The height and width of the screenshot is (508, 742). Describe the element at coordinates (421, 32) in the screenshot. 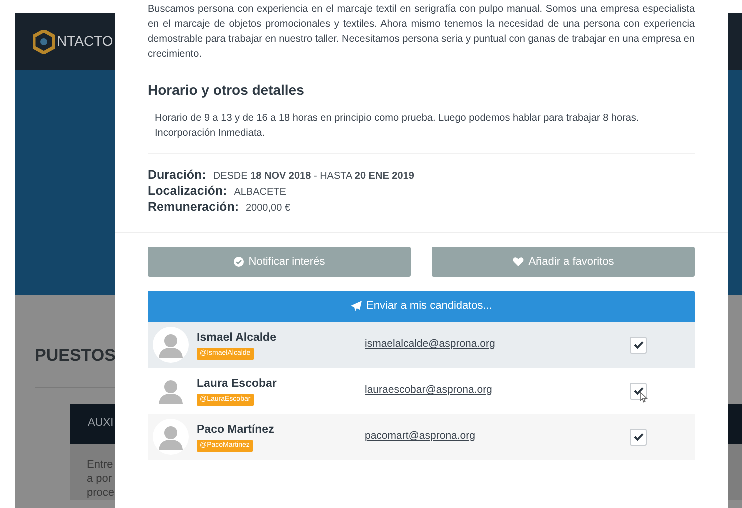

I see `job-description: Buscamos persona con experiencia en el marcaje textil en serigrafía con pulpo manual. Somos una empresa especialista en el marcaje de objetos promocionales y textiles. Ahora mismo tenemos la necesidad de una persona con experiencia demostrable para trabajar en nuestro taller. Necesitamos persona seria y puntual con ganas de trabajar en una empresa en crecimiento.` at that location.